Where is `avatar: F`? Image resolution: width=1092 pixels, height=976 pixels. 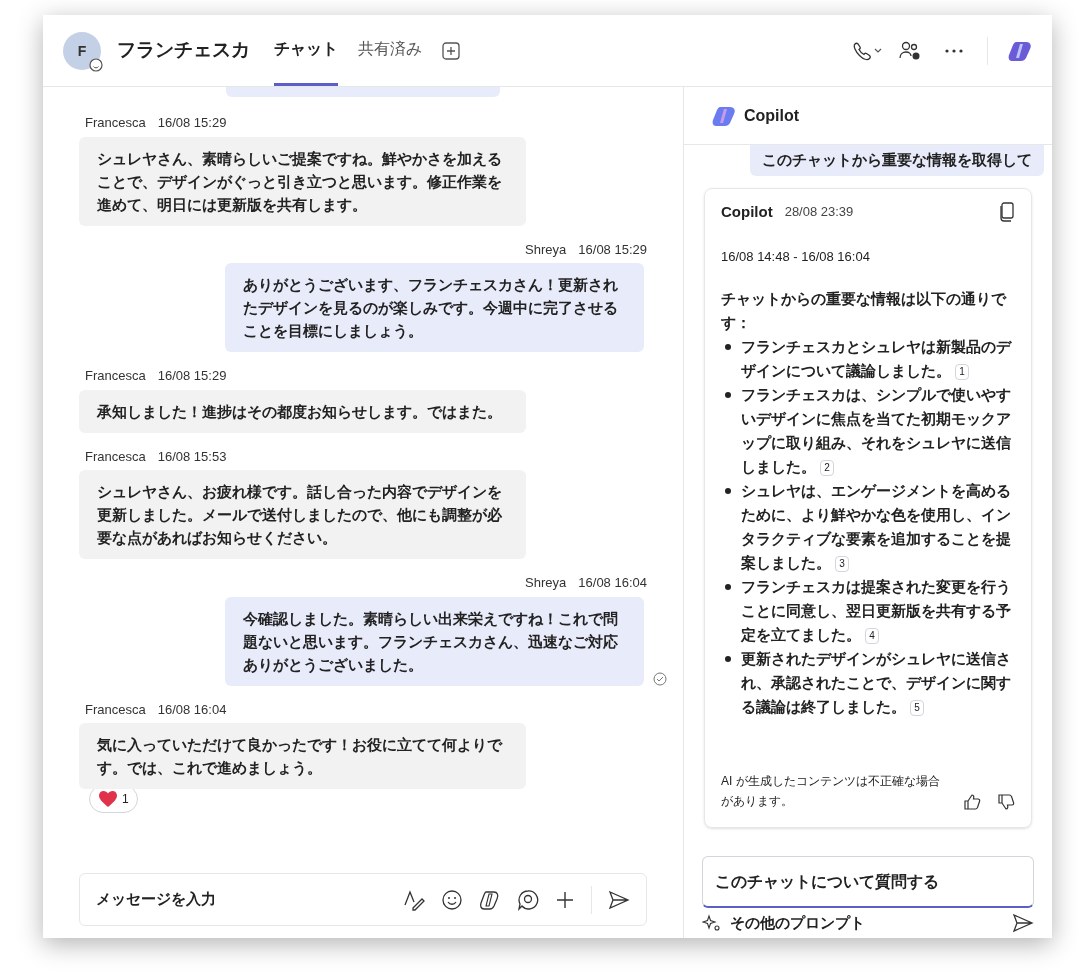 avatar: F is located at coordinates (82, 50).